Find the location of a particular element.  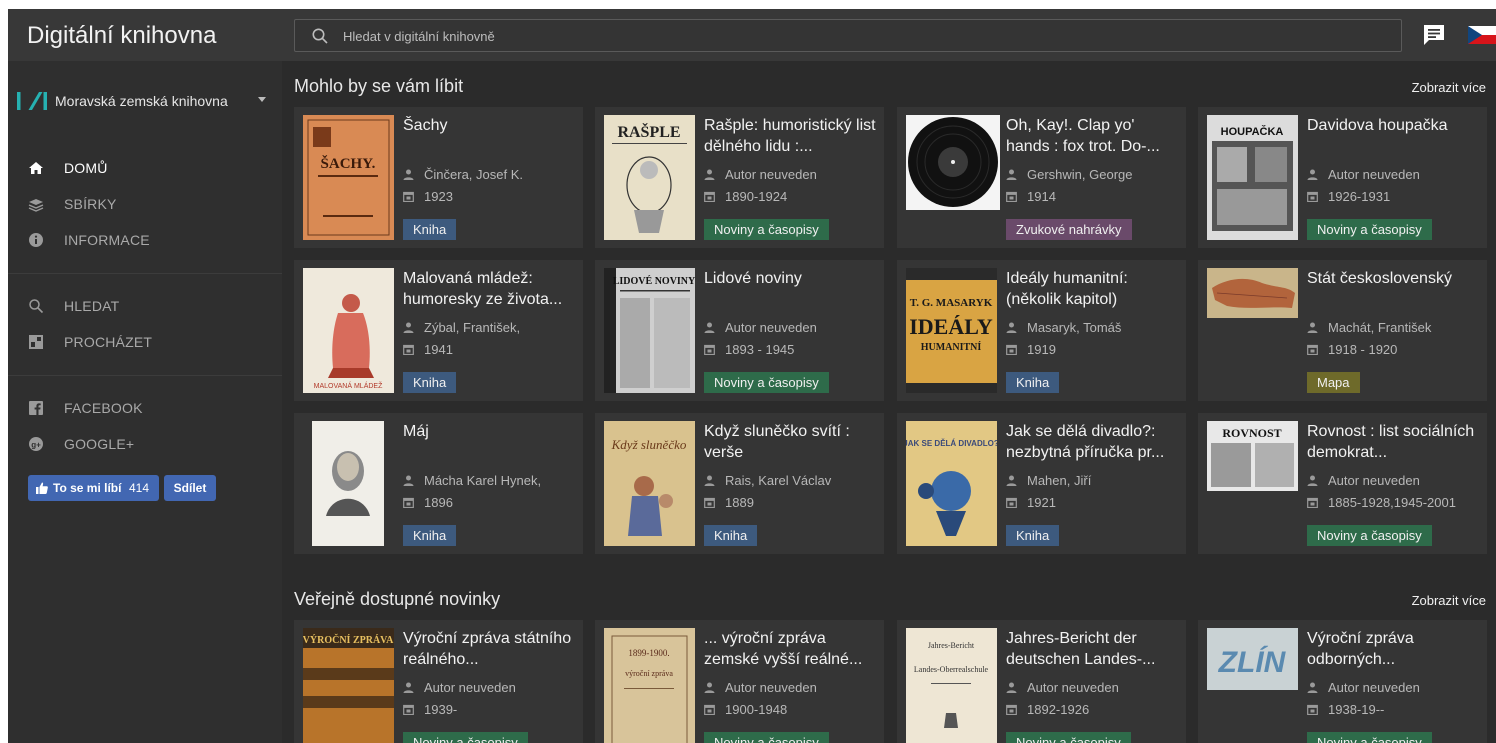

app-title: Digitální knihovna is located at coordinates (121, 36).